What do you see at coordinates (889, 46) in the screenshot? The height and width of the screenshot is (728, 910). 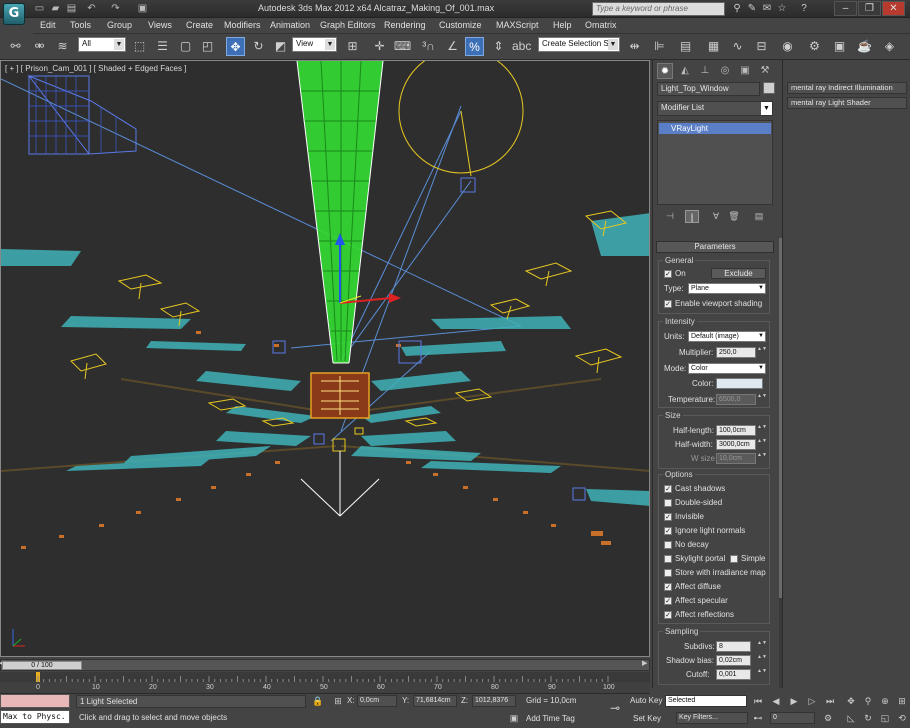 I see `render-iterative-icon: ◈` at bounding box center [889, 46].